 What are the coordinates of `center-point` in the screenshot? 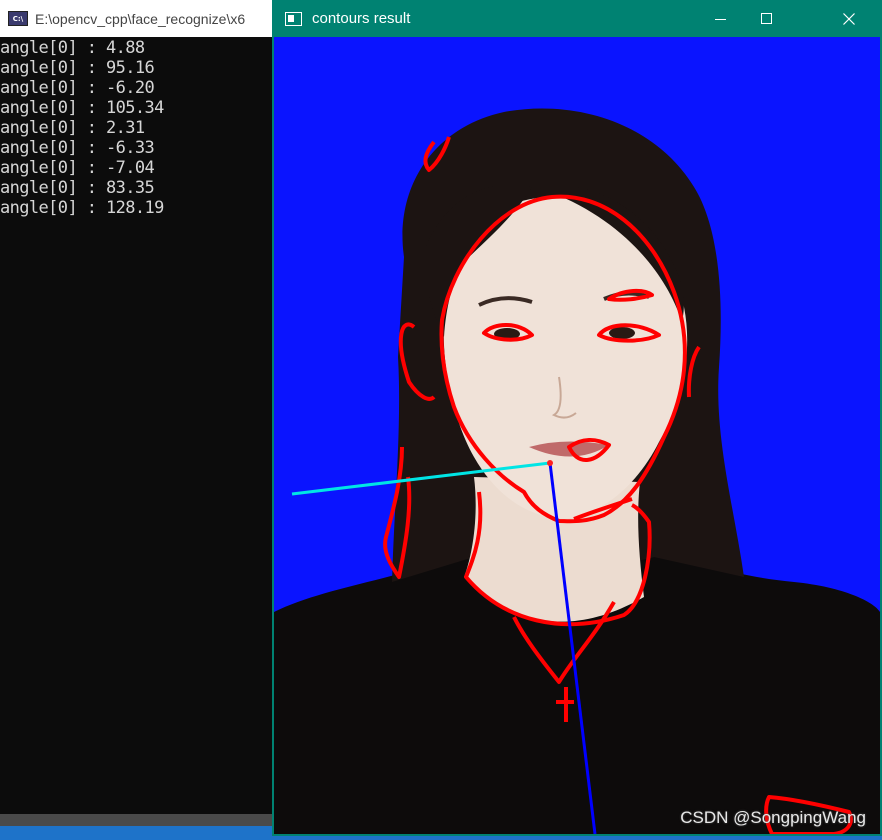 It's located at (550, 463).